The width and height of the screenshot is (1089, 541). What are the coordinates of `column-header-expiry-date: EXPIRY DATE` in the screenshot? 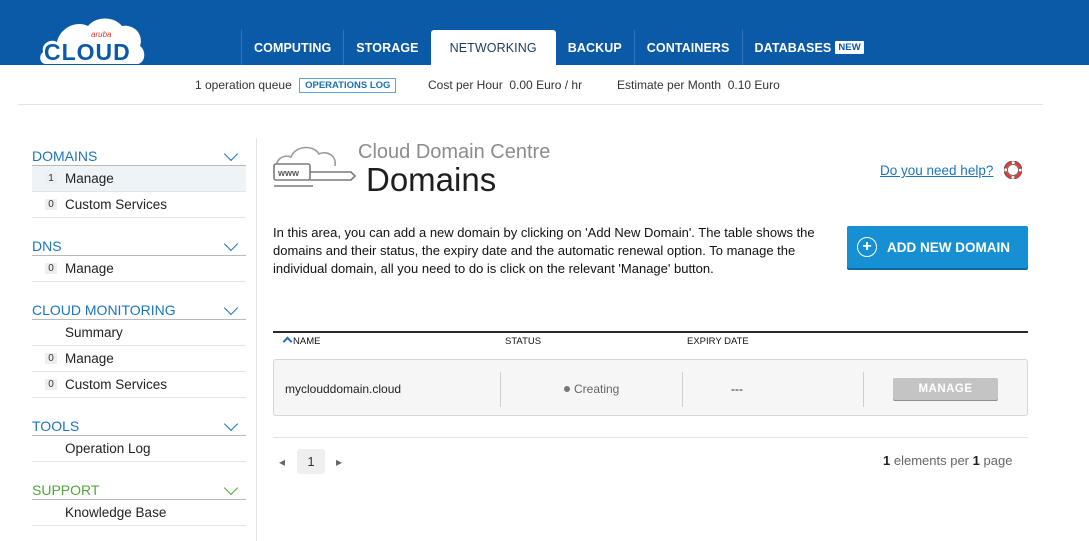 It's located at (718, 341).